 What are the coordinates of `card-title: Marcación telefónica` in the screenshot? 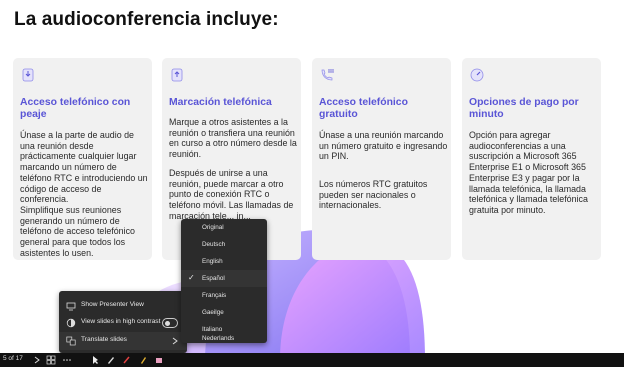 It's located at (220, 102).